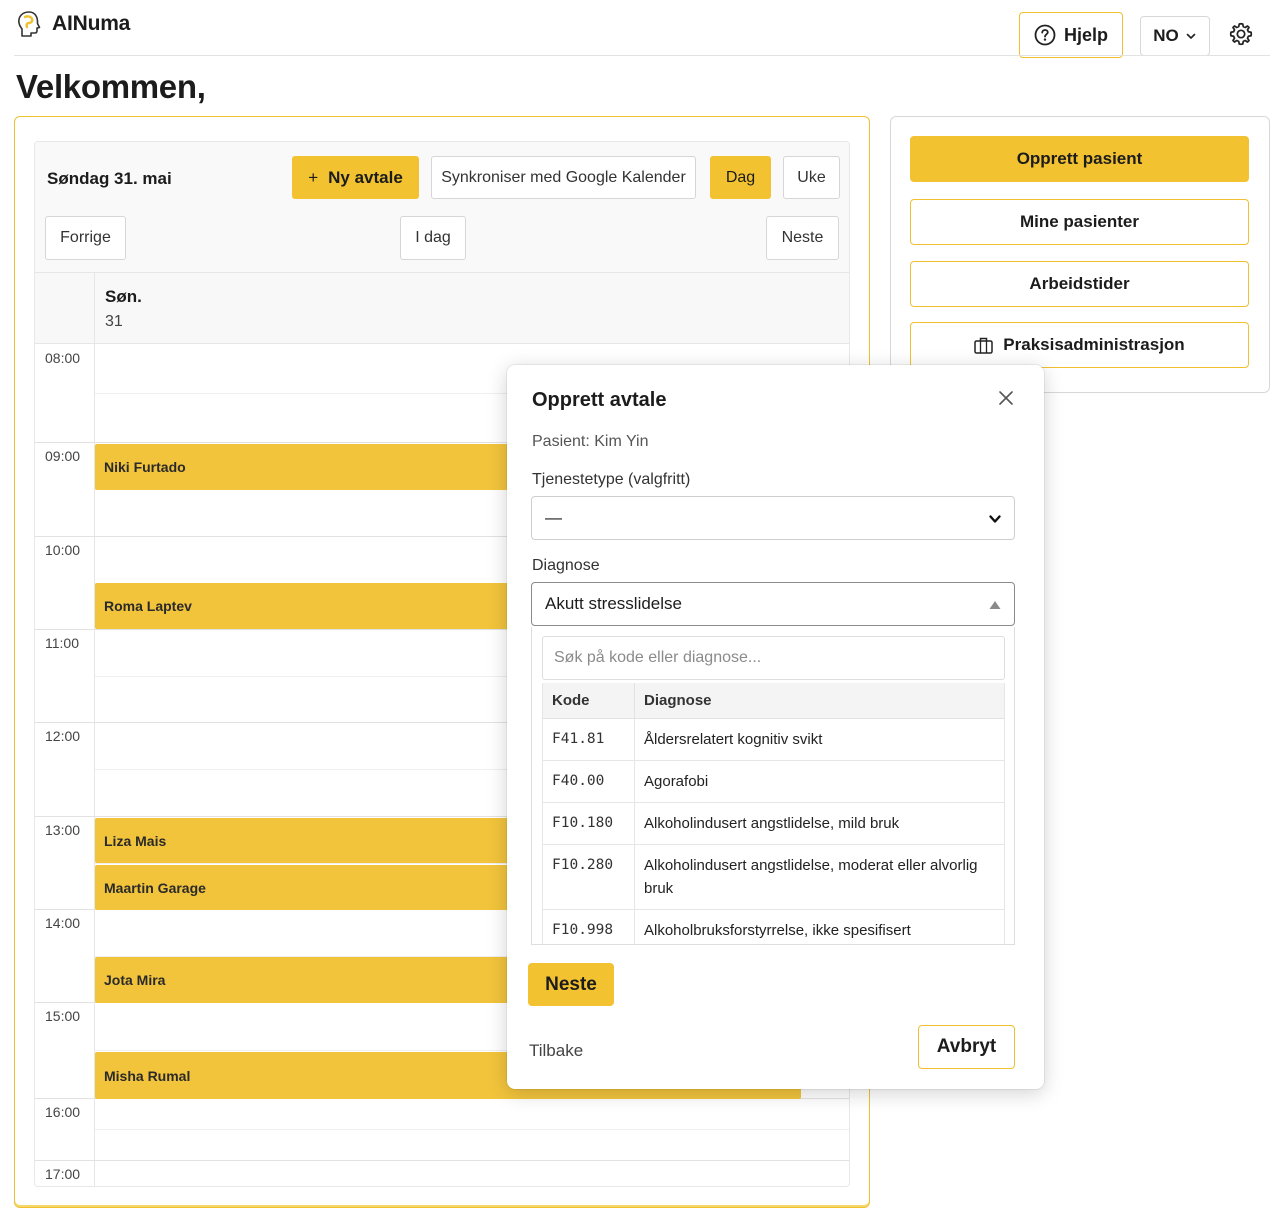 The width and height of the screenshot is (1286, 1223). Describe the element at coordinates (365, 177) in the screenshot. I see `new-appointment-label: Ny avtale` at that location.